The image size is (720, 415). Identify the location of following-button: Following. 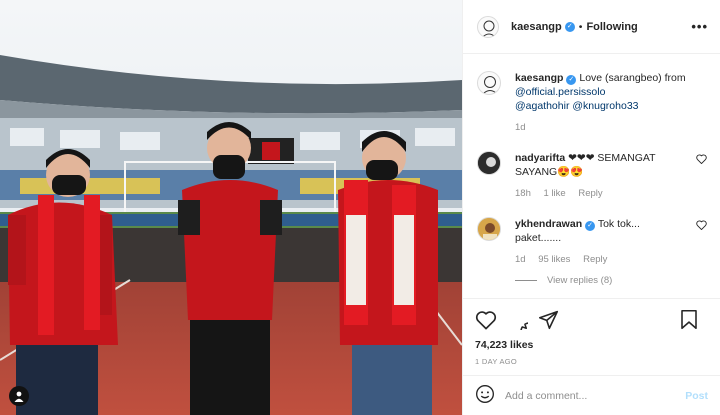
(611, 27).